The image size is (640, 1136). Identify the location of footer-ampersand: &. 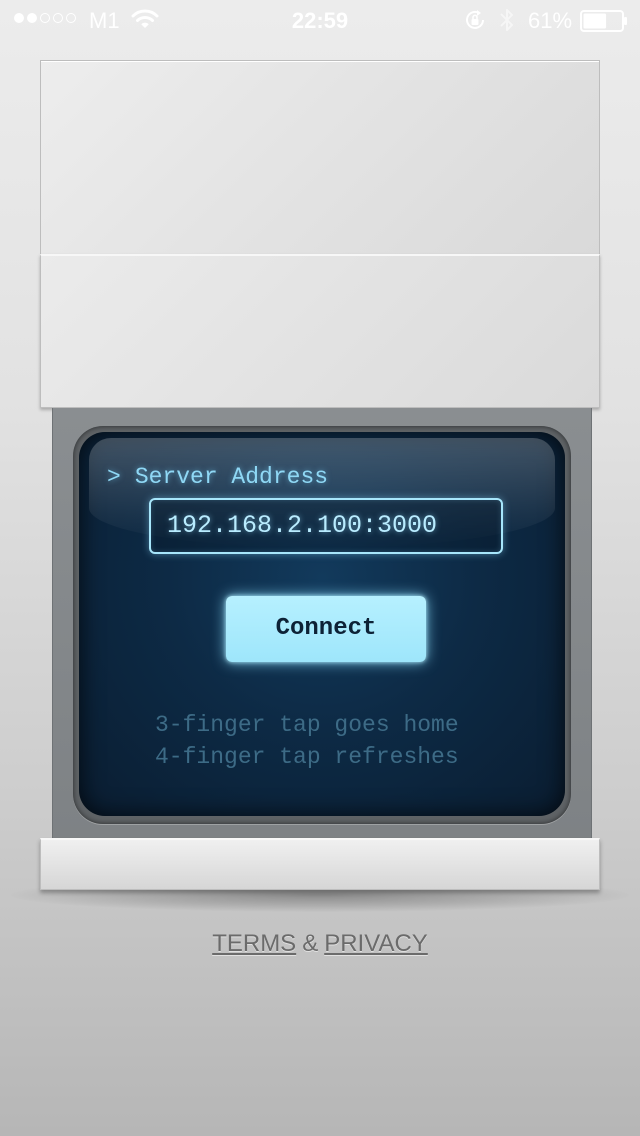
(310, 943).